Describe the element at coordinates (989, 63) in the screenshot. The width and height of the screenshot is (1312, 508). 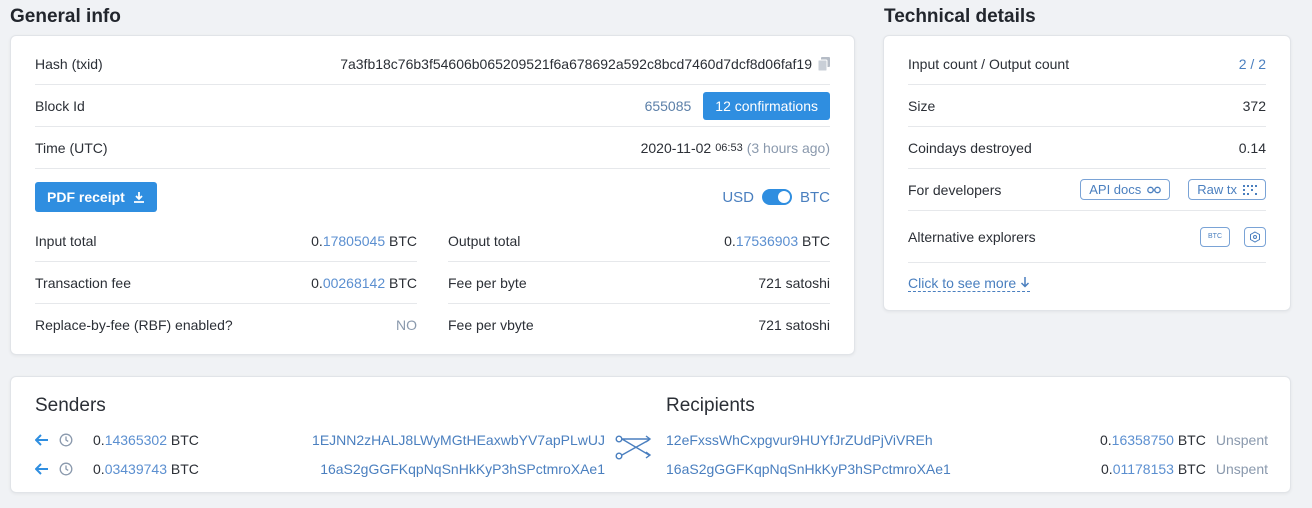
I see `io-count-label: Input count / Output count` at that location.